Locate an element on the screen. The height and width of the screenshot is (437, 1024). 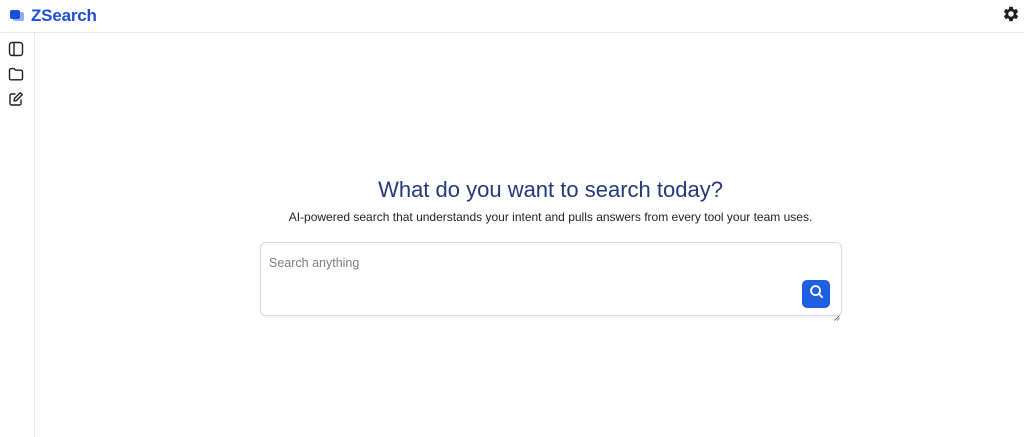
search-button is located at coordinates (816, 294).